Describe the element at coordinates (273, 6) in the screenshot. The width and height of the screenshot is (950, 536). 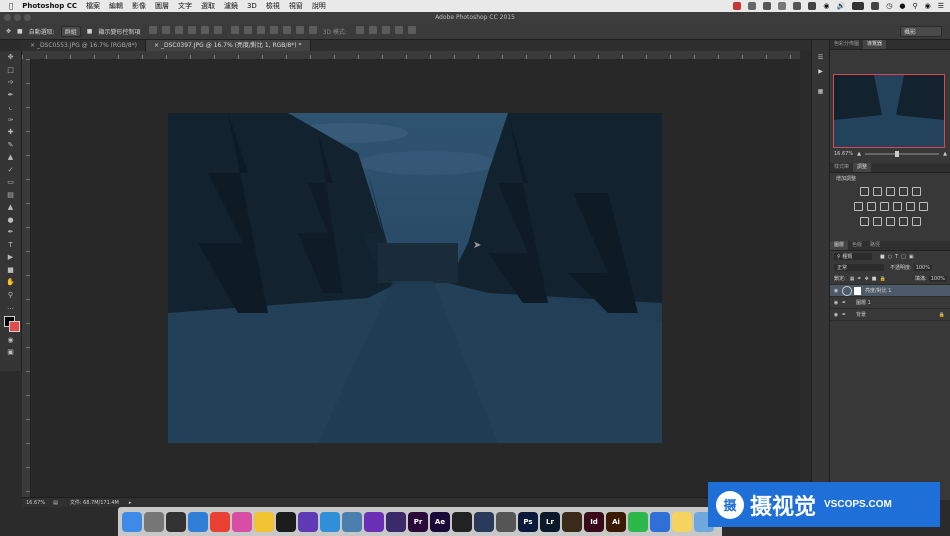
I see `menu-view: 檢視` at that location.